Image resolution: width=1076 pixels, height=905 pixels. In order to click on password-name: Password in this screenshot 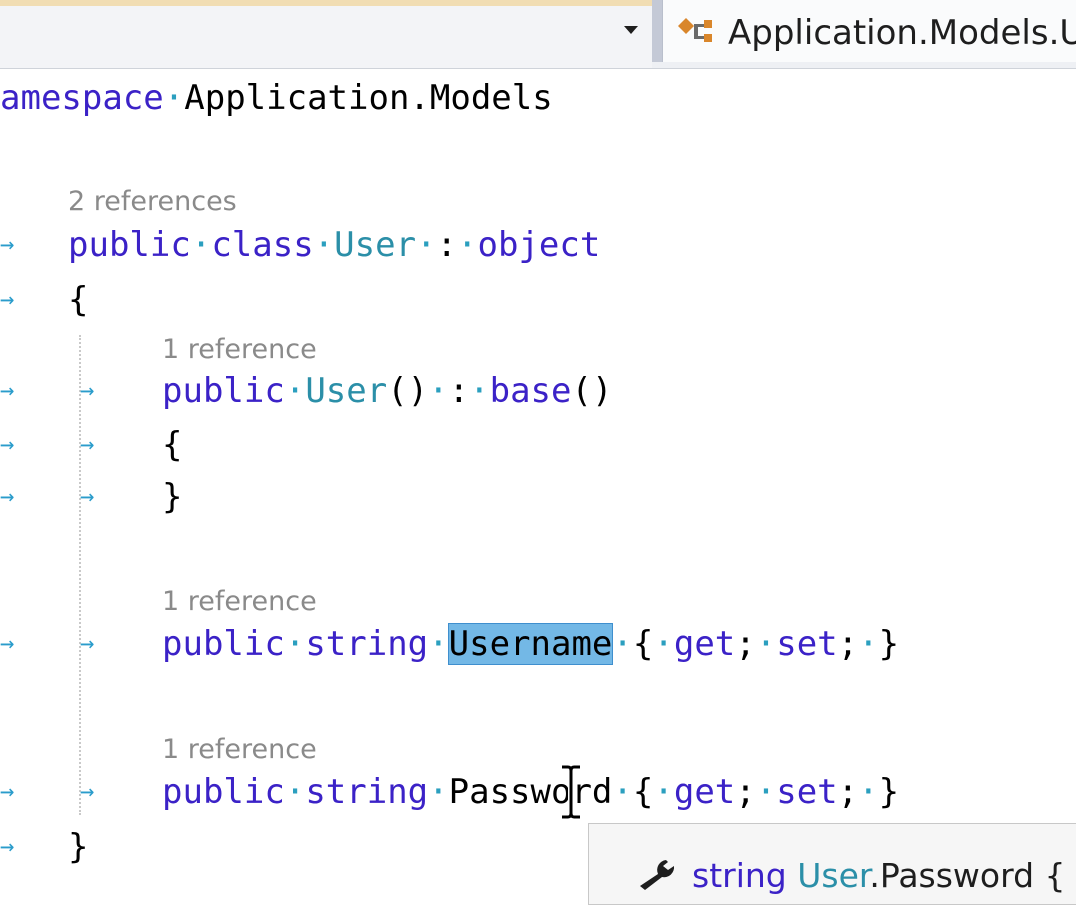, I will do `click(530, 792)`.